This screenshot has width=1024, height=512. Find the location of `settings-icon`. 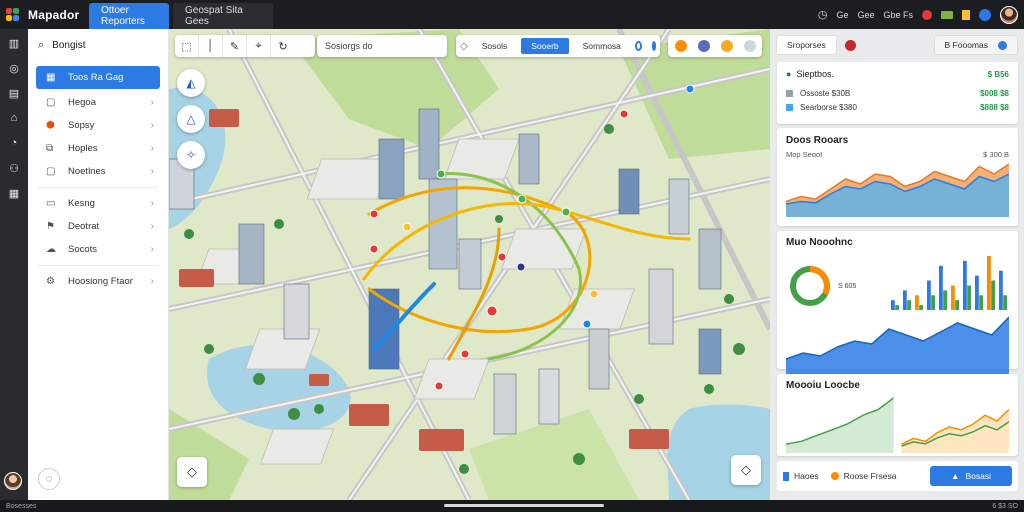

settings-icon is located at coordinates (749, 46).